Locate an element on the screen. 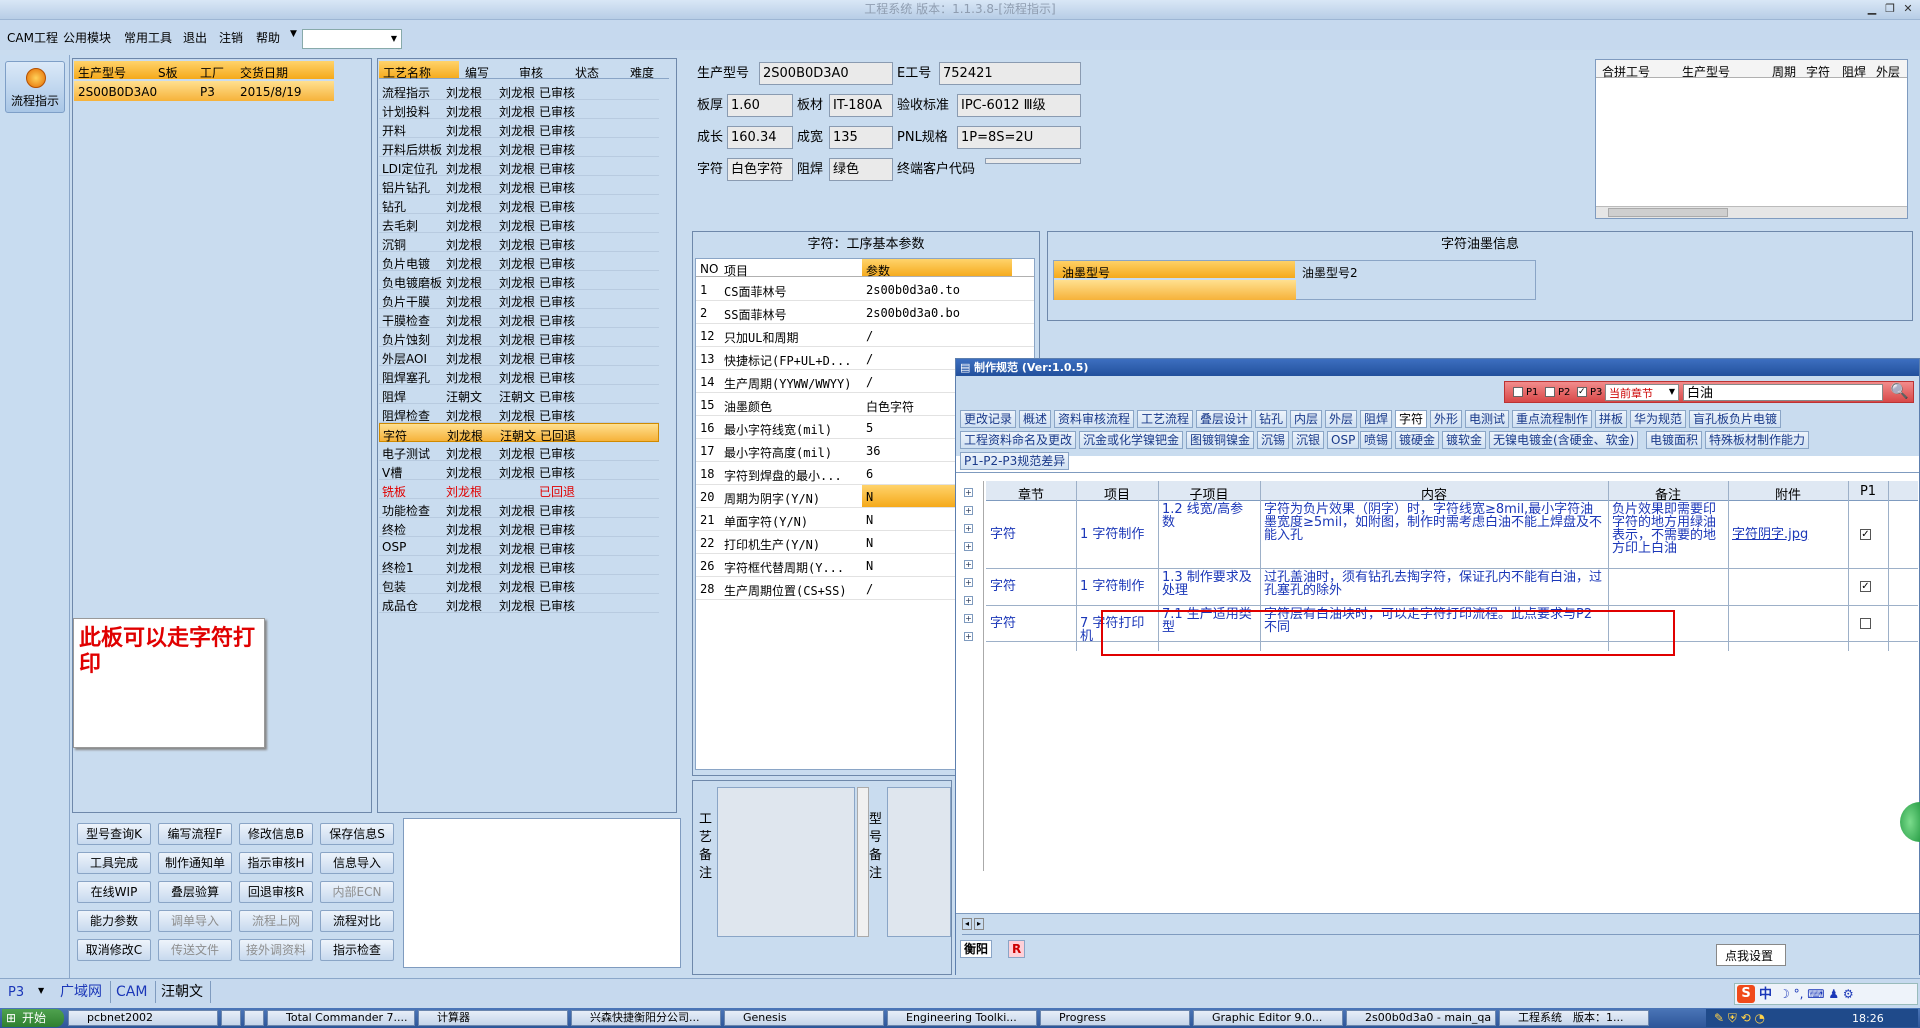 The image size is (1920, 1028). close-icon: ✕ is located at coordinates (1908, 9).